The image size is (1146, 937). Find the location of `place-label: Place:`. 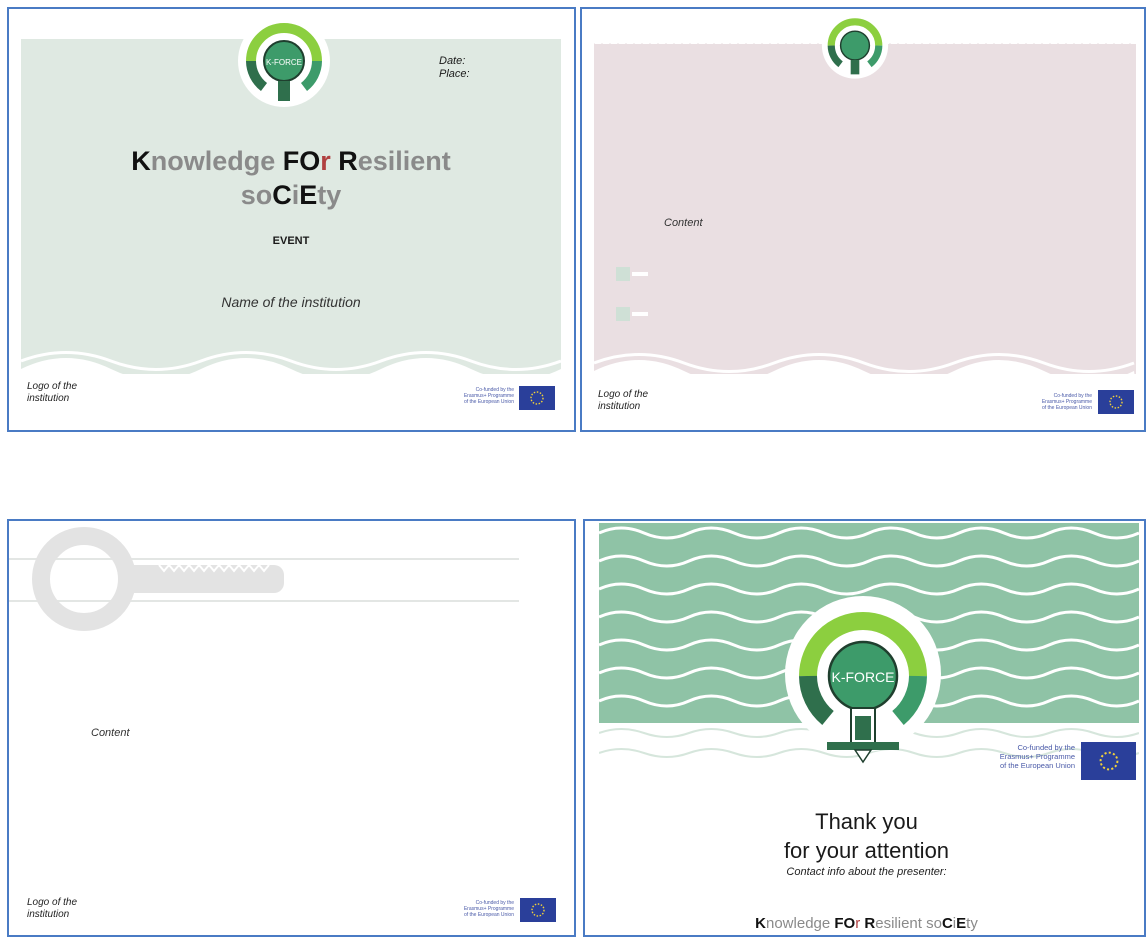

place-label: Place: is located at coordinates (454, 74).